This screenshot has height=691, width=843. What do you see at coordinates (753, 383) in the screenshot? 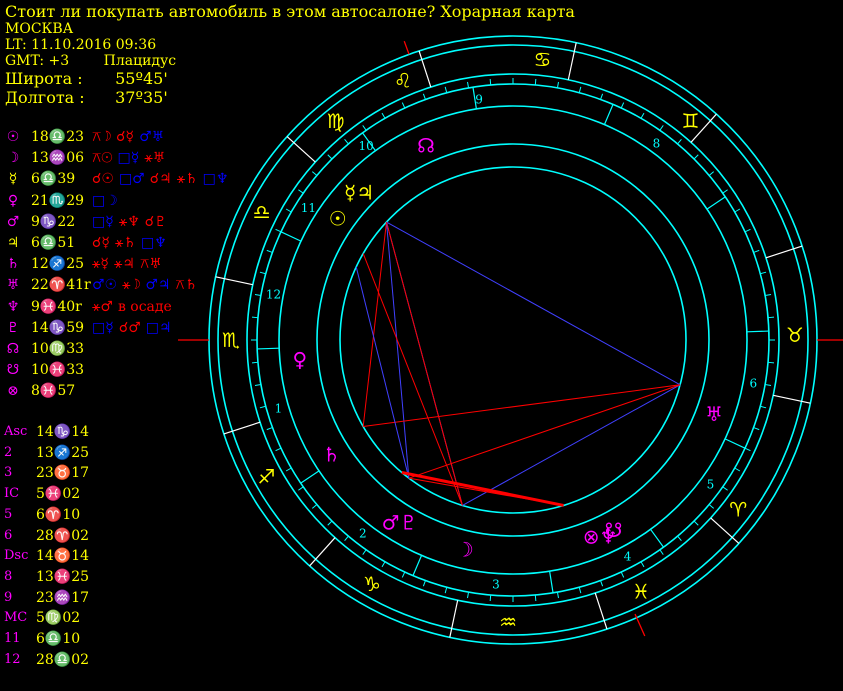
I see `house-number: 6` at bounding box center [753, 383].